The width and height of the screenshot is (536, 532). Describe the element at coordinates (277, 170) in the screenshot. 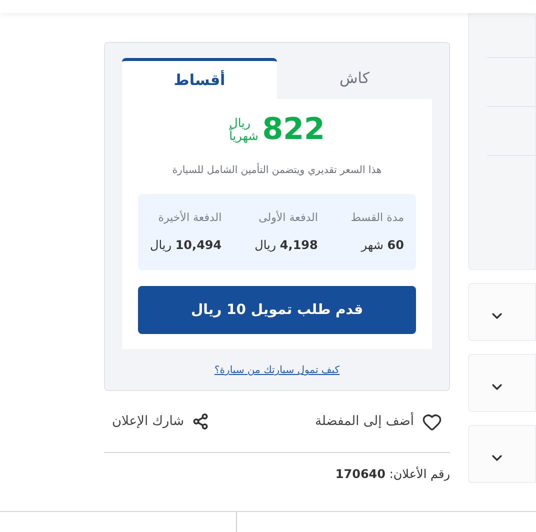

I see `price-note: هذا السعر تقديري ويتضمن التأمين الشامل للسيارة` at that location.